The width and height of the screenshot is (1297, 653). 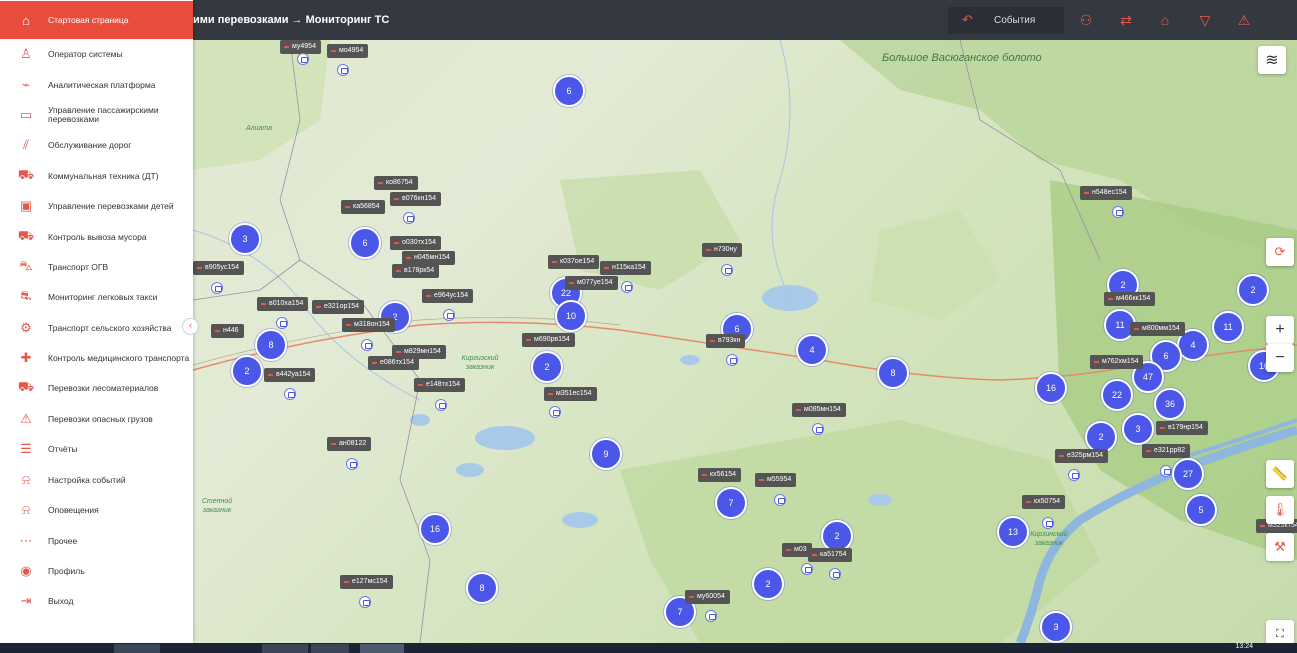 What do you see at coordinates (1205, 20) in the screenshot?
I see `filter-icon: ▽` at bounding box center [1205, 20].